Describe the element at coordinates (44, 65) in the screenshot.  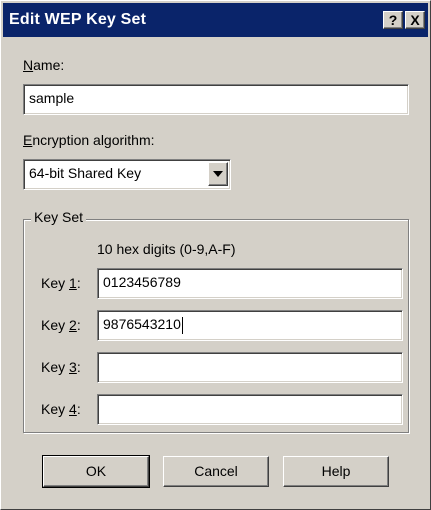
I see `name-label: Name:` at that location.